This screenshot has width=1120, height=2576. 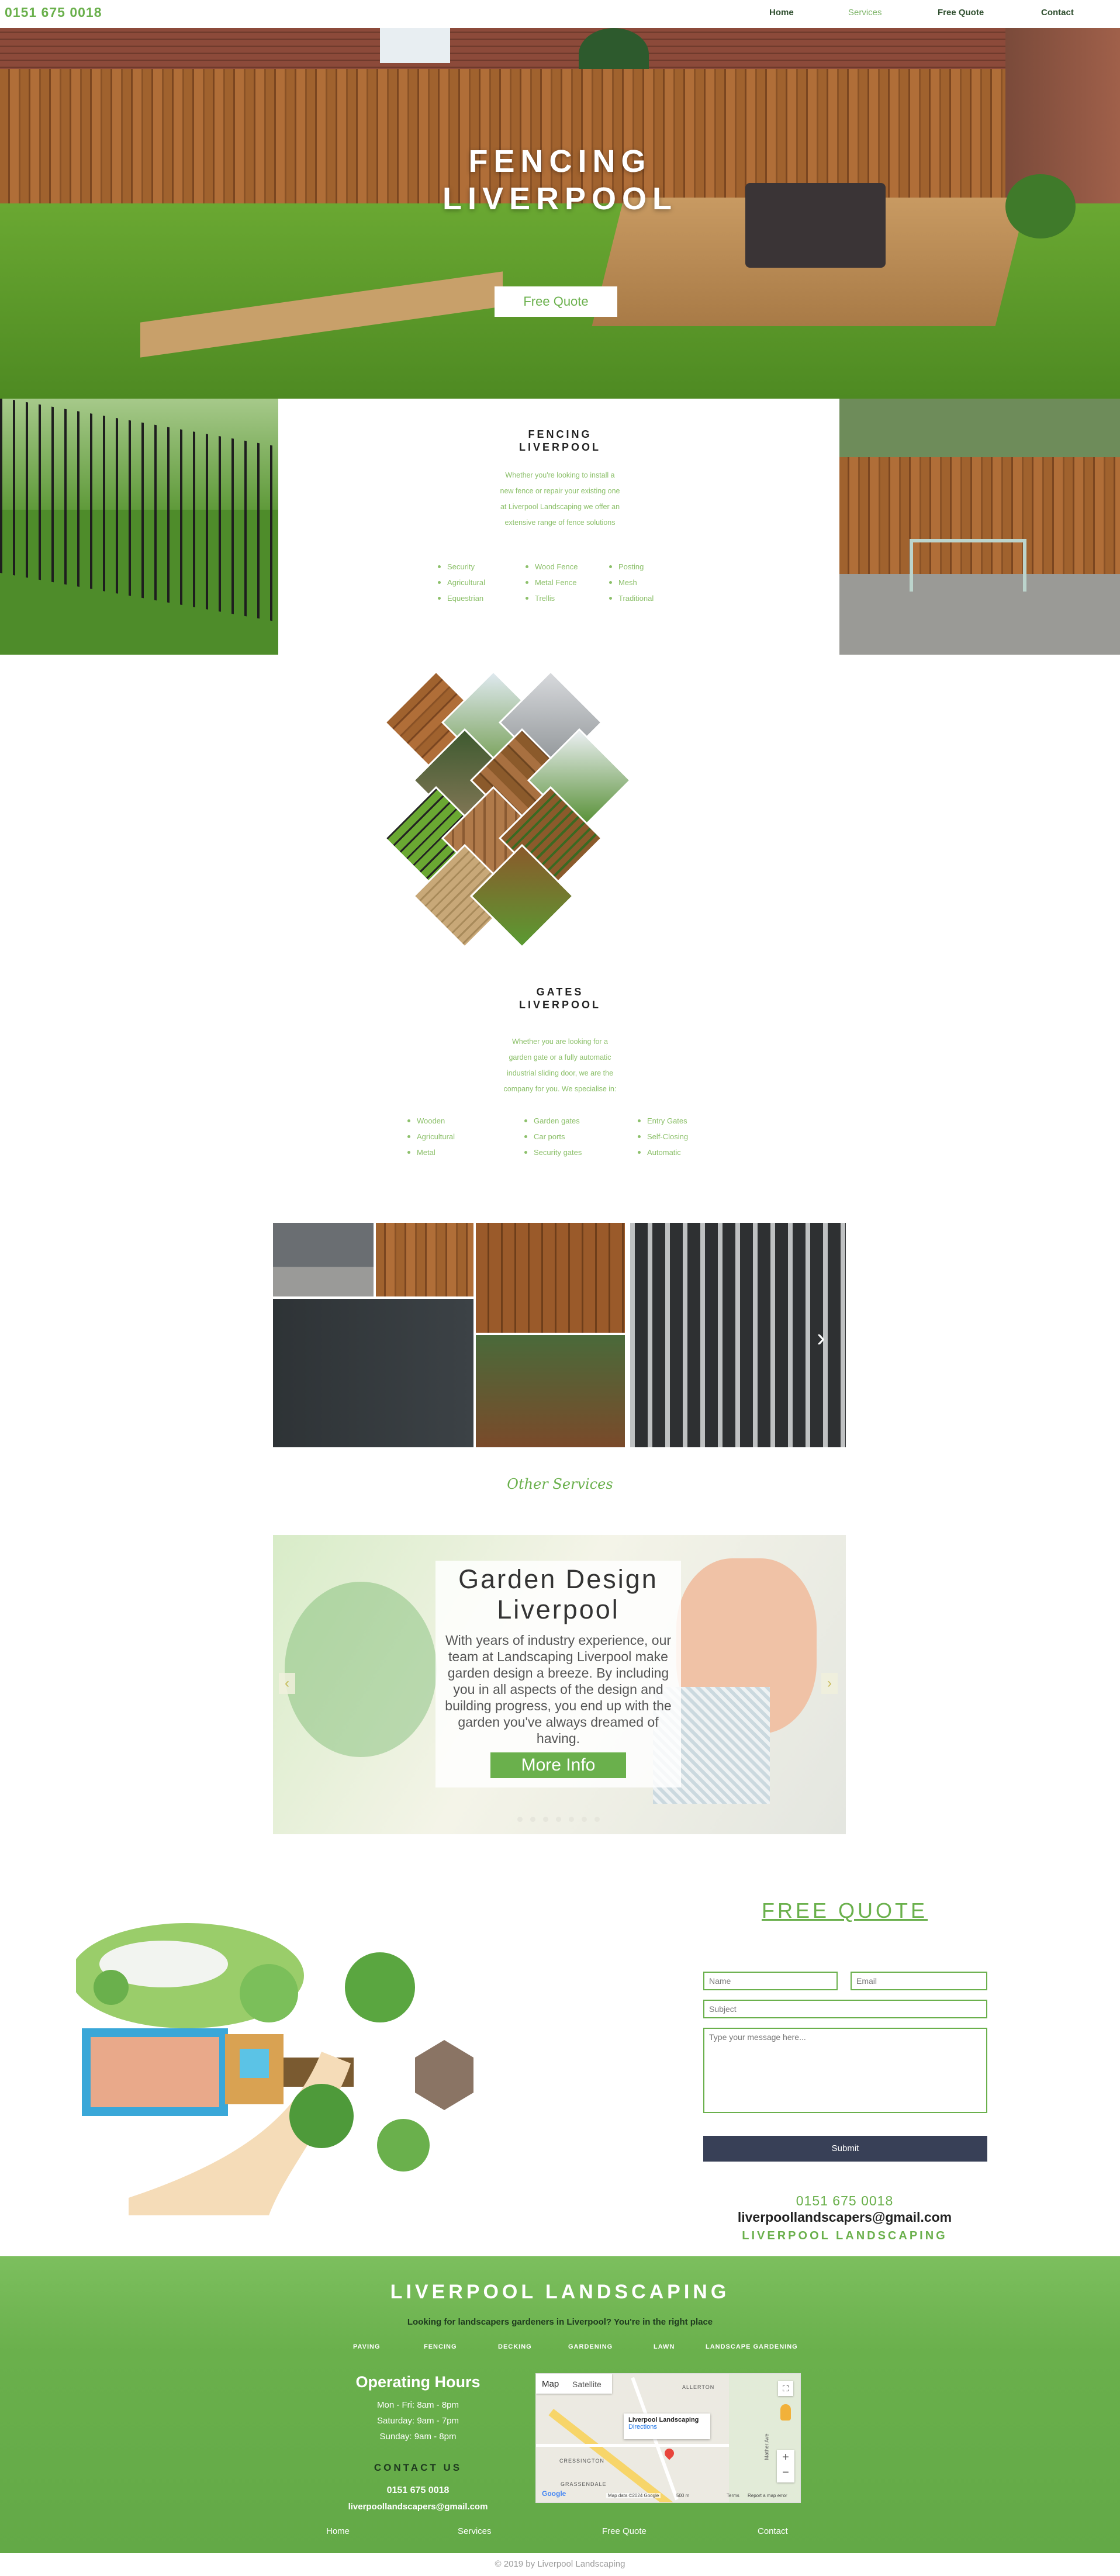 I want to click on list-item: Self-Closing, so click(x=661, y=1136).